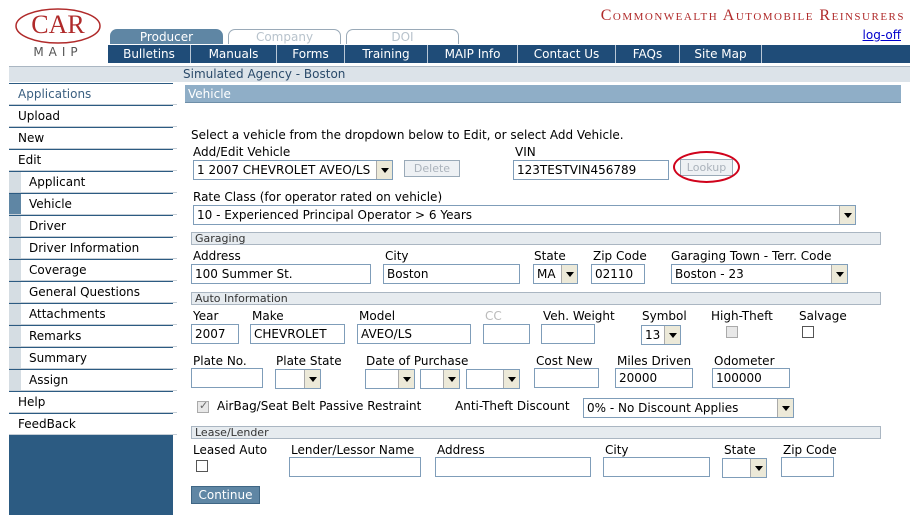 This screenshot has width=915, height=515. What do you see at coordinates (752, 15) in the screenshot?
I see `org-title: Commonwealth Automobile Reinsurers` at bounding box center [752, 15].